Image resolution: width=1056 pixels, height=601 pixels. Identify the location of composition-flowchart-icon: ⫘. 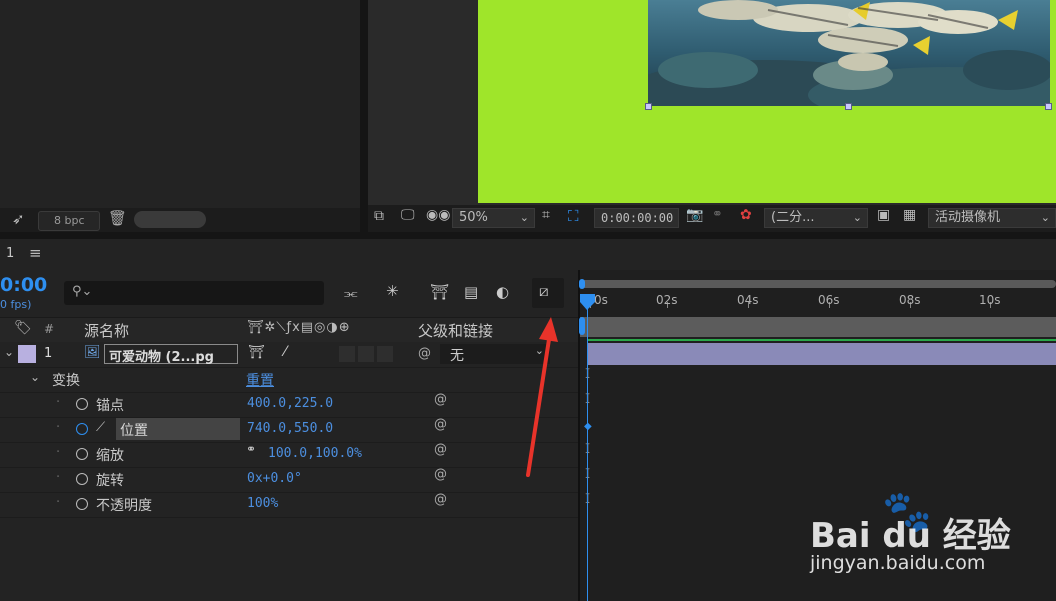
(351, 293).